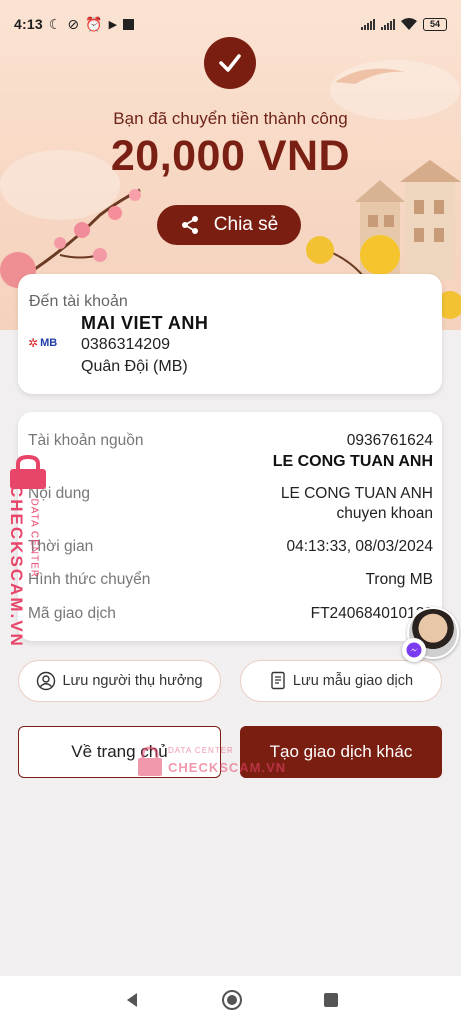  I want to click on watermark-sub: DATA CENTER, so click(34, 538).